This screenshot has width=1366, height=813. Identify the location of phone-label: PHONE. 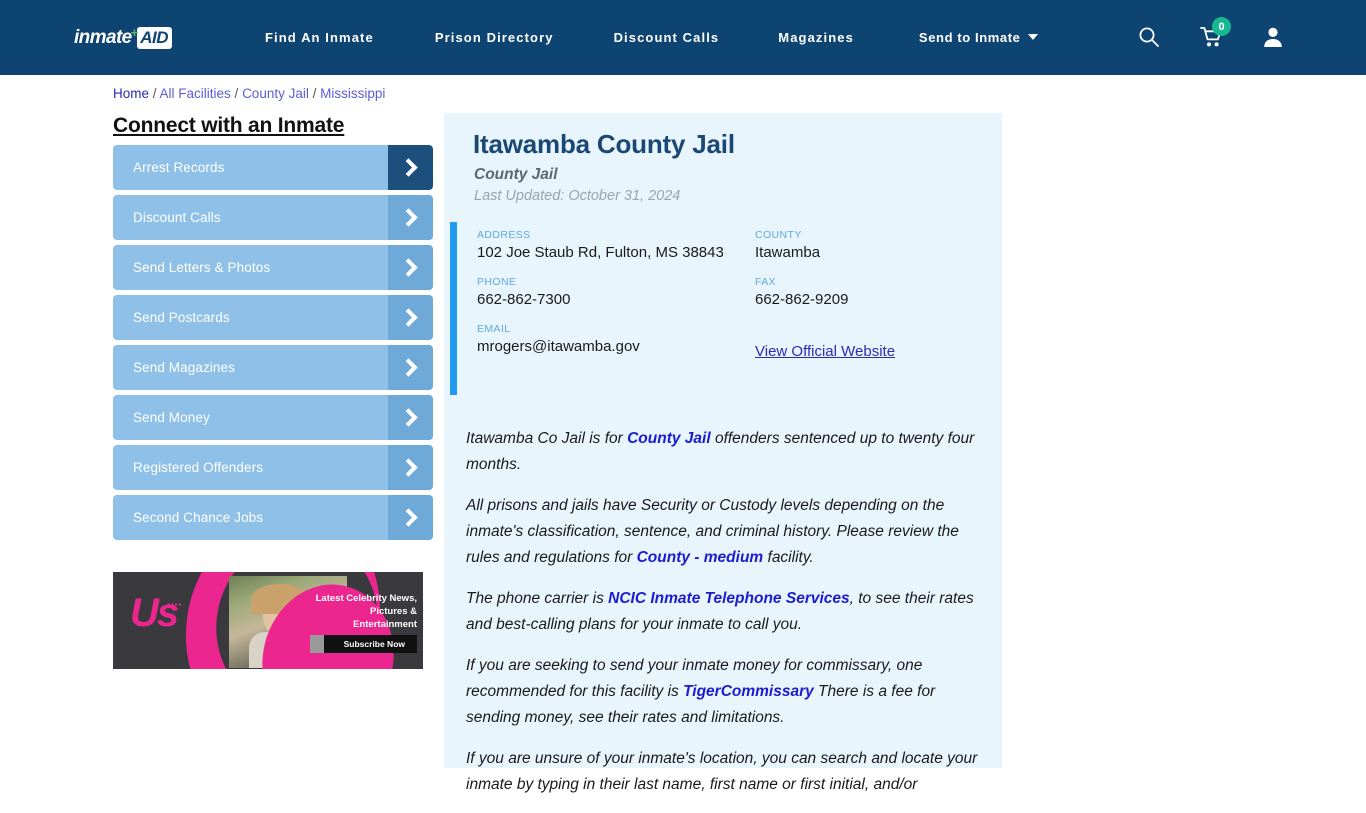
(497, 282).